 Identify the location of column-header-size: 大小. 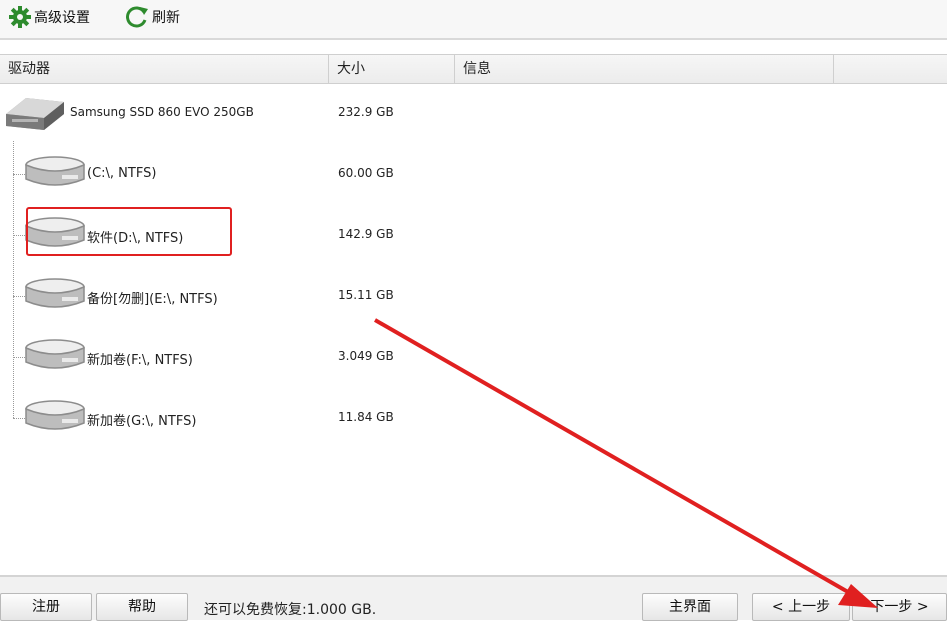
(392, 69).